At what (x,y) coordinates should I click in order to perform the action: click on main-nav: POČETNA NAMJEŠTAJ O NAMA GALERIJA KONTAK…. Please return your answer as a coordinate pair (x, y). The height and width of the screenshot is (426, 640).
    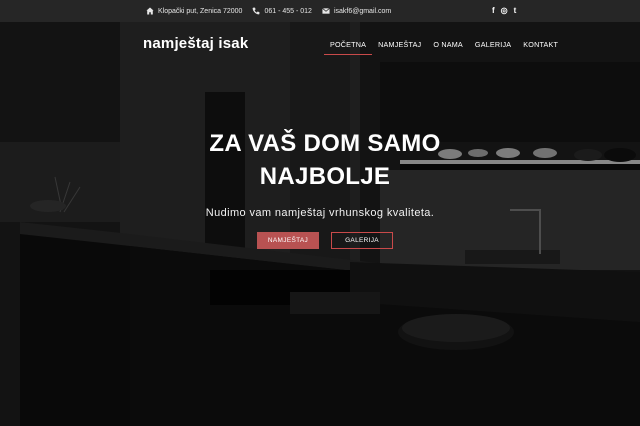
    Looking at the image, I should click on (444, 47).